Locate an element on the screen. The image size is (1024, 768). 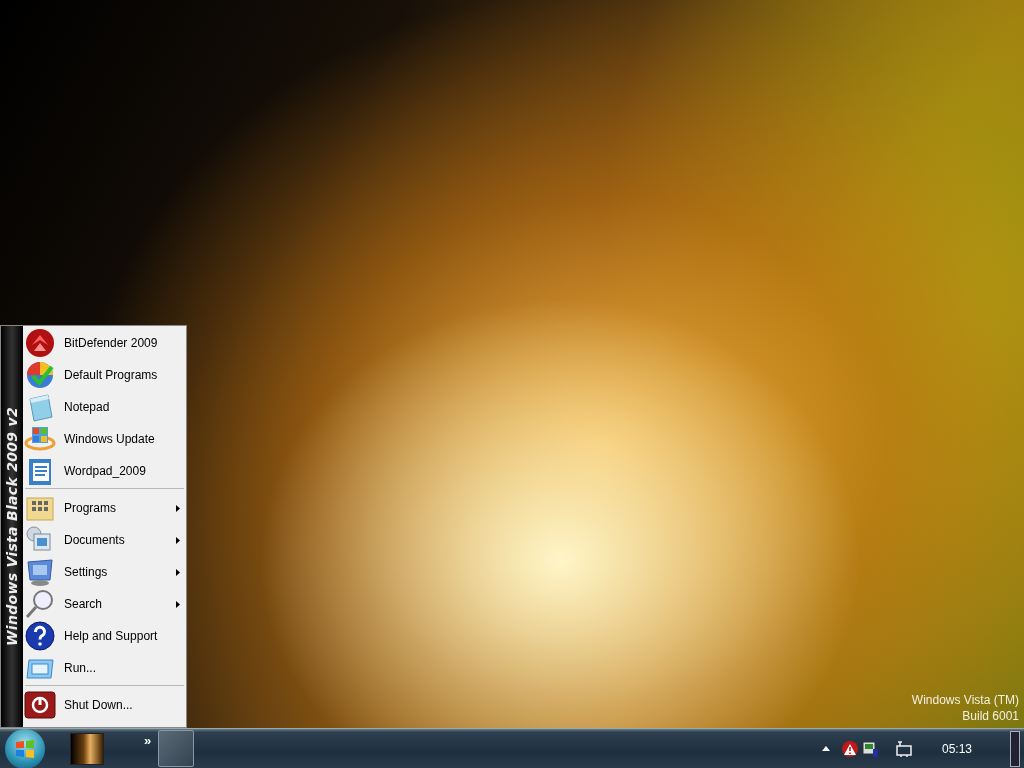
menu-item: Documents is located at coordinates (104, 540).